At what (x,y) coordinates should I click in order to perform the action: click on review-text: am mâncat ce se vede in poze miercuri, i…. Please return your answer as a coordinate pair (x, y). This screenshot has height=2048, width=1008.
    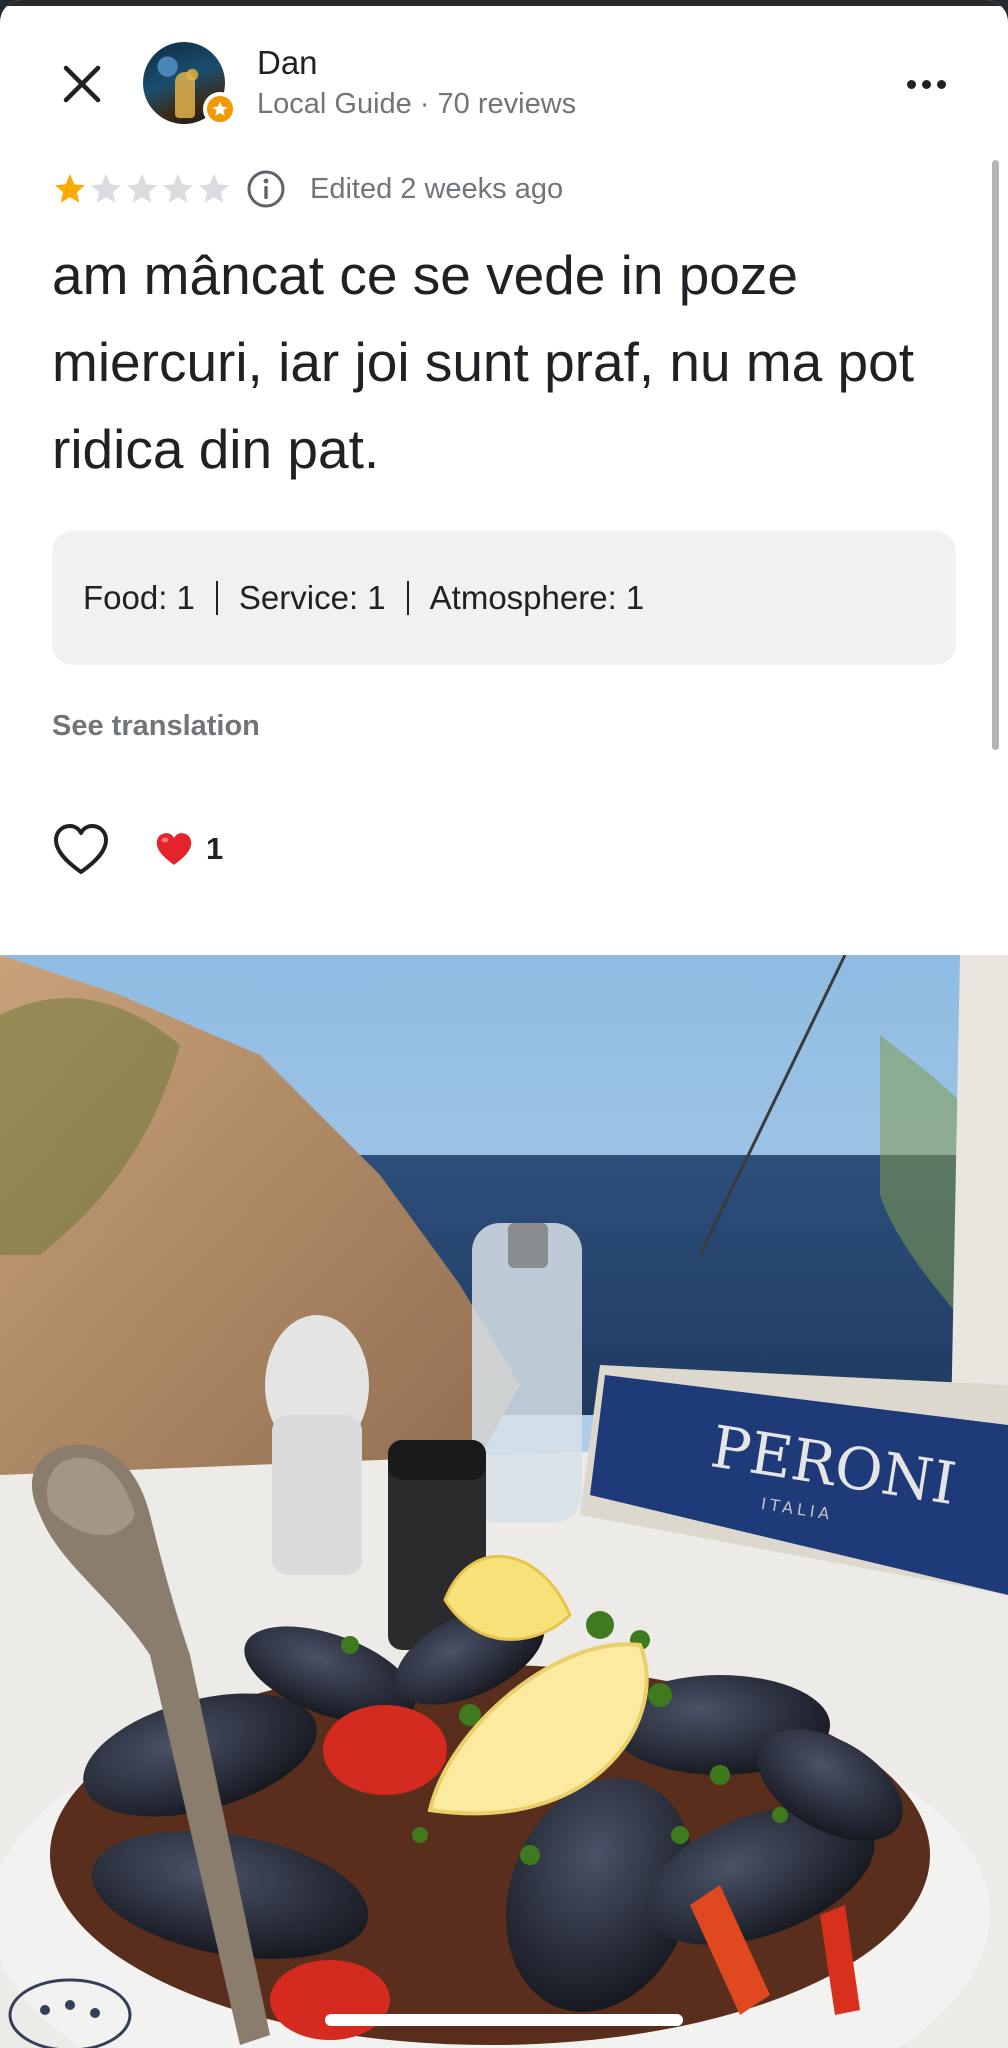
    Looking at the image, I should click on (483, 362).